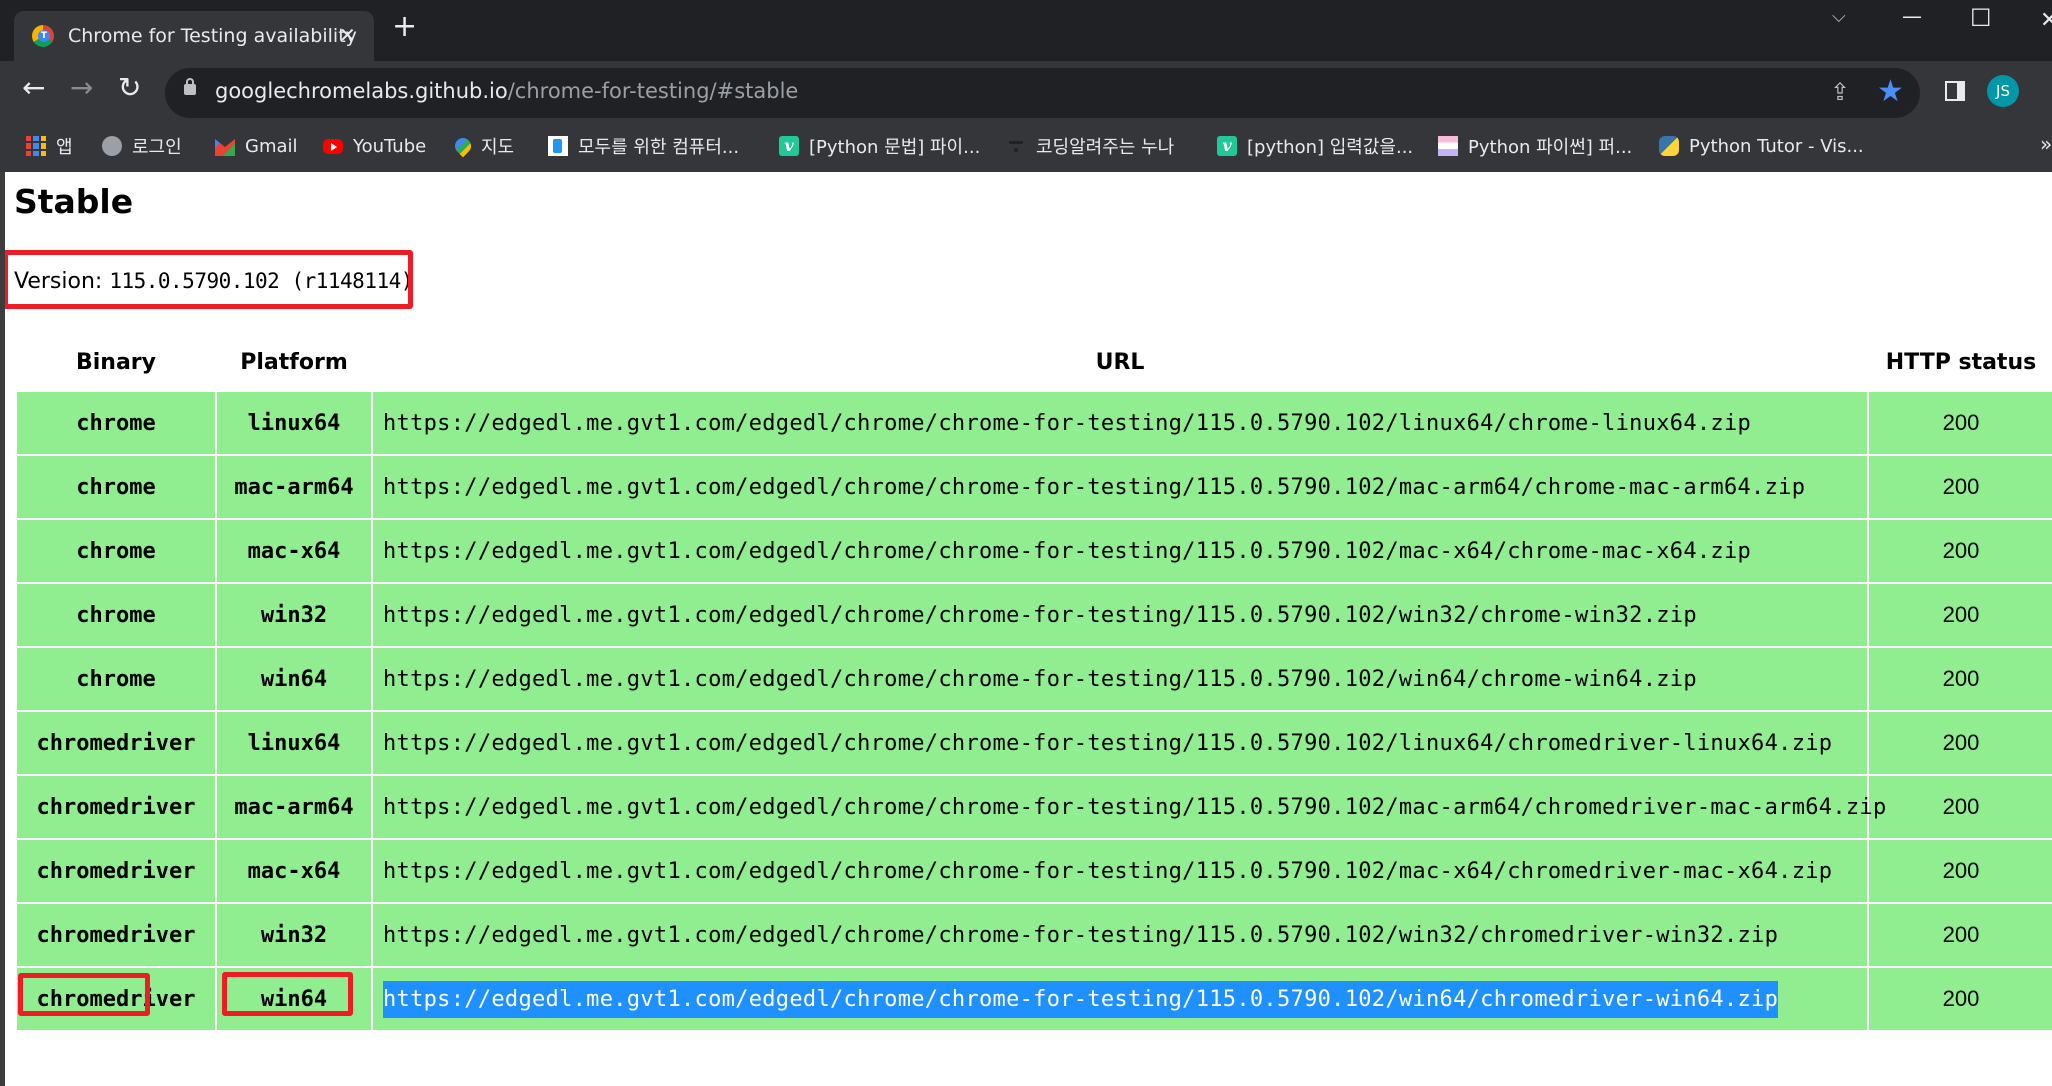 This screenshot has height=1086, width=2052. I want to click on forward-button: →, so click(81, 88).